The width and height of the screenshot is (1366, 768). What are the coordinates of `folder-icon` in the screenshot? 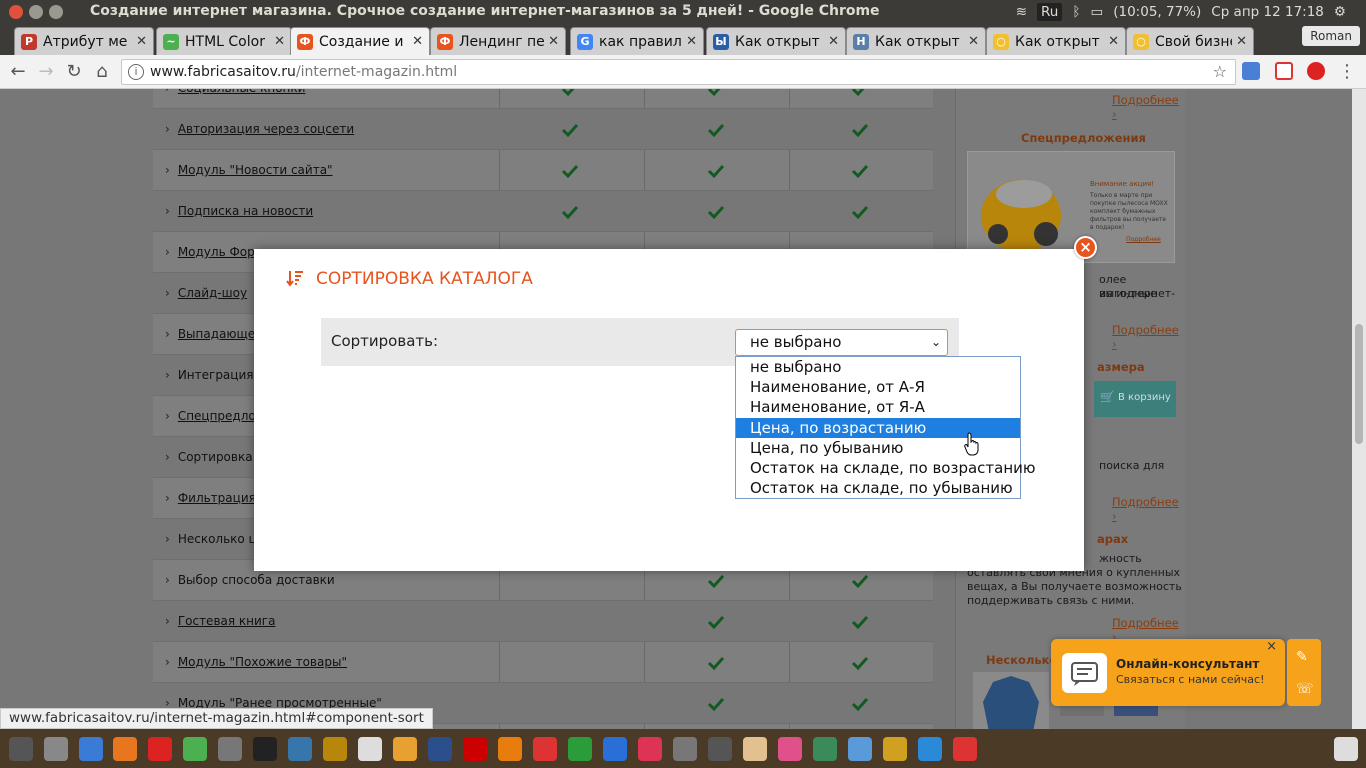 It's located at (860, 749).